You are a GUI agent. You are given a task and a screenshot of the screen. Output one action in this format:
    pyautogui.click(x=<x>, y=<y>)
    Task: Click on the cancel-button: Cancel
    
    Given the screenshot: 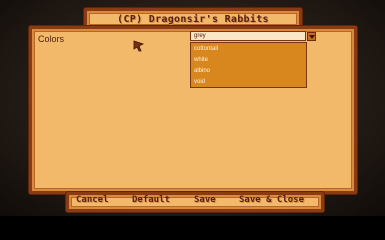 What is the action you would take?
    pyautogui.click(x=92, y=200)
    